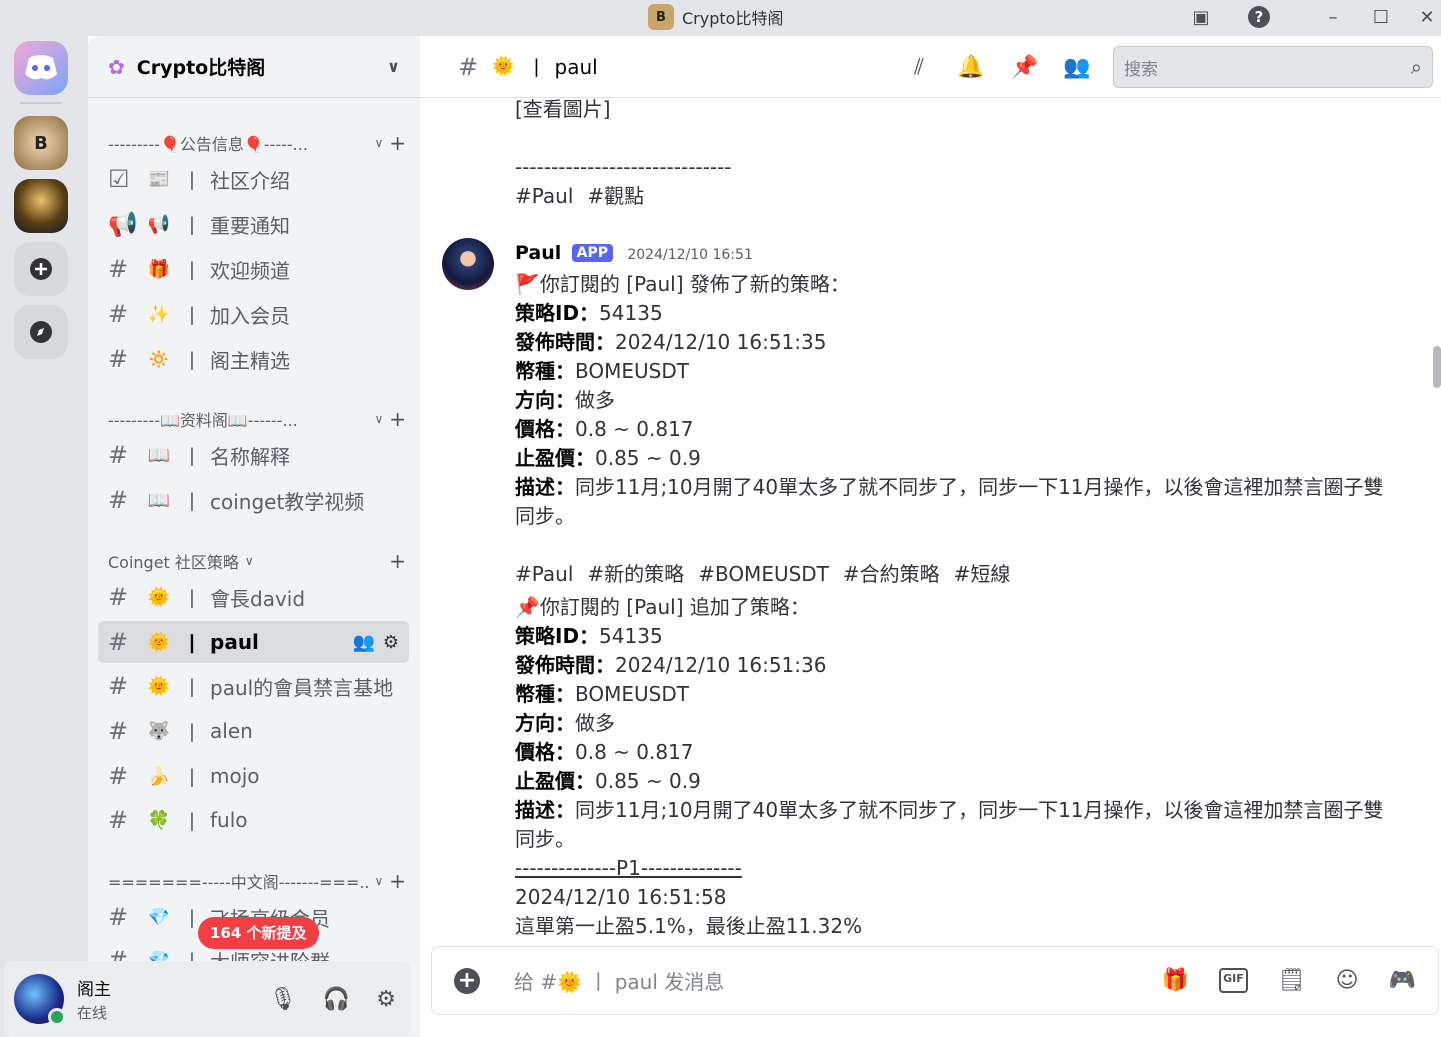 Image resolution: width=1441 pixels, height=1037 pixels. What do you see at coordinates (159, 917) in the screenshot?
I see `gem-emoji: 💎` at bounding box center [159, 917].